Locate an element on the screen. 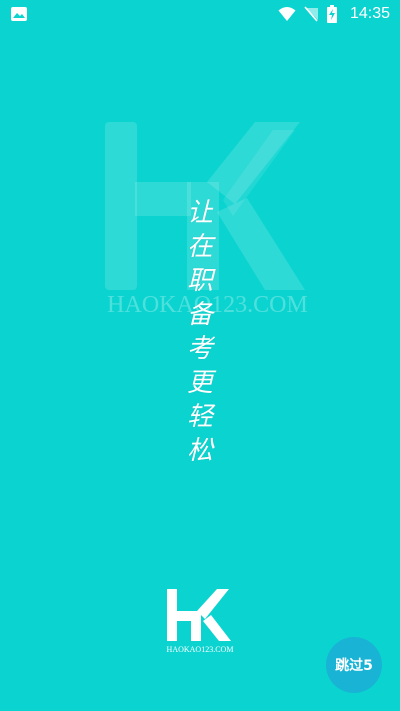 This screenshot has height=711, width=400. slogan: 让 在 职 备 考 更 轻 松 is located at coordinates (200, 332).